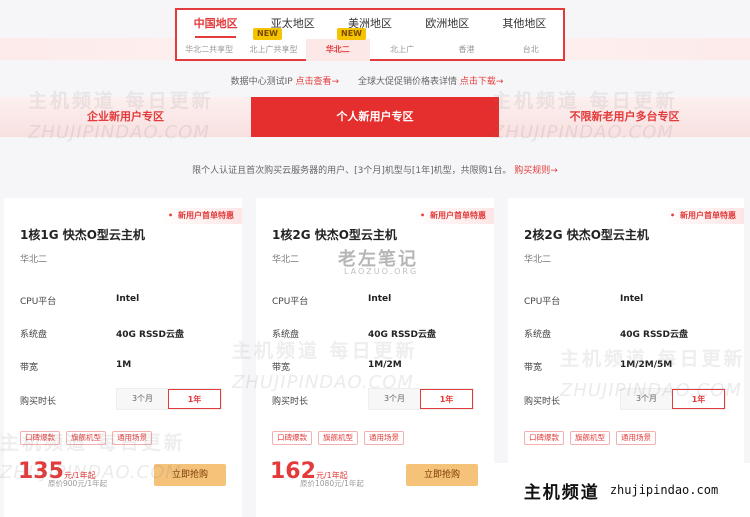 This screenshot has height=517, width=750. What do you see at coordinates (385, 365) in the screenshot?
I see `spec-value: 1M/2M` at bounding box center [385, 365].